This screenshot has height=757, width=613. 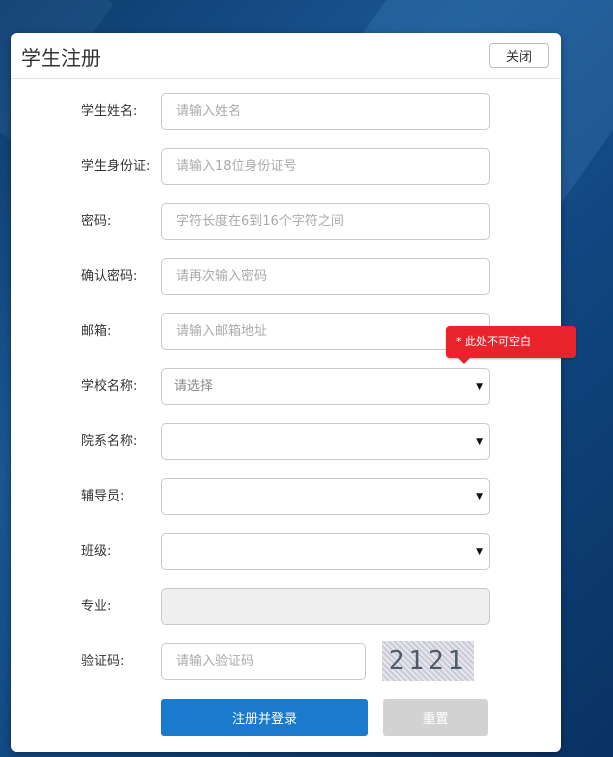 I want to click on dialog-title: 学生注册, so click(x=61, y=58).